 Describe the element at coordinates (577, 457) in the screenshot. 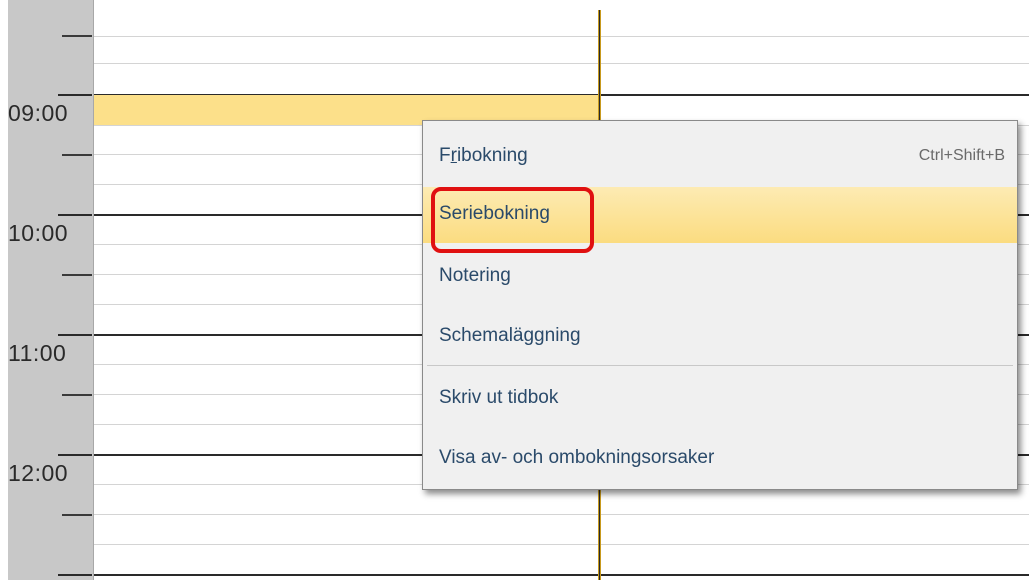

I see `menu-item-label: Visa av- och ombokningsorsaker` at that location.